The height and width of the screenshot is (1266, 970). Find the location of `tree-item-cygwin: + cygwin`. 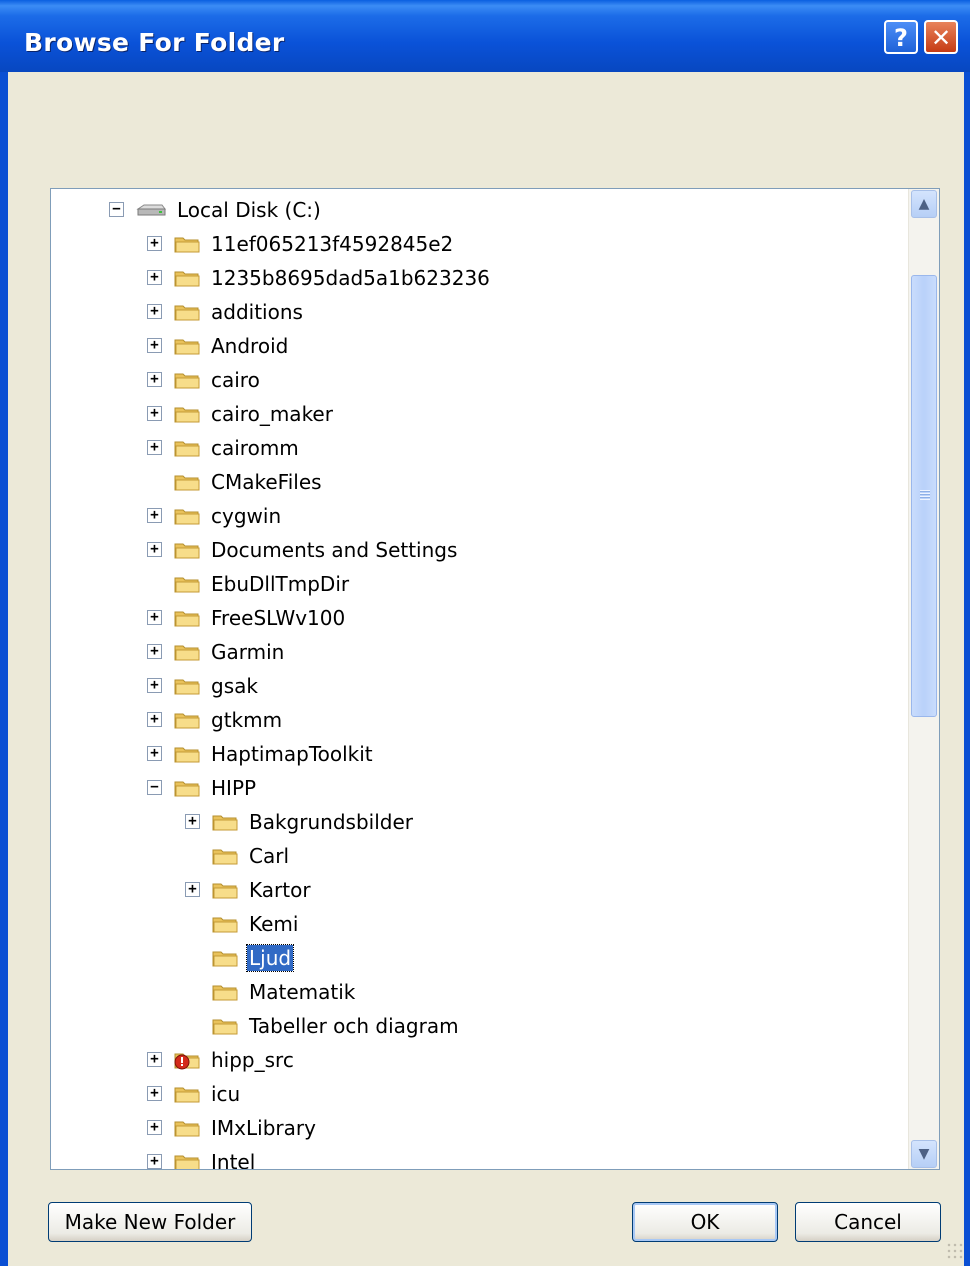

tree-item-cygwin: + cygwin is located at coordinates (478, 516).